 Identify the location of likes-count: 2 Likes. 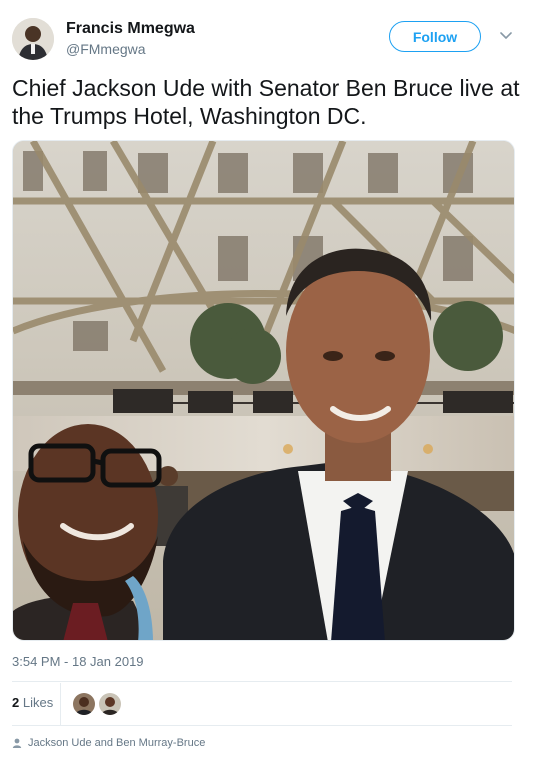
(32, 702).